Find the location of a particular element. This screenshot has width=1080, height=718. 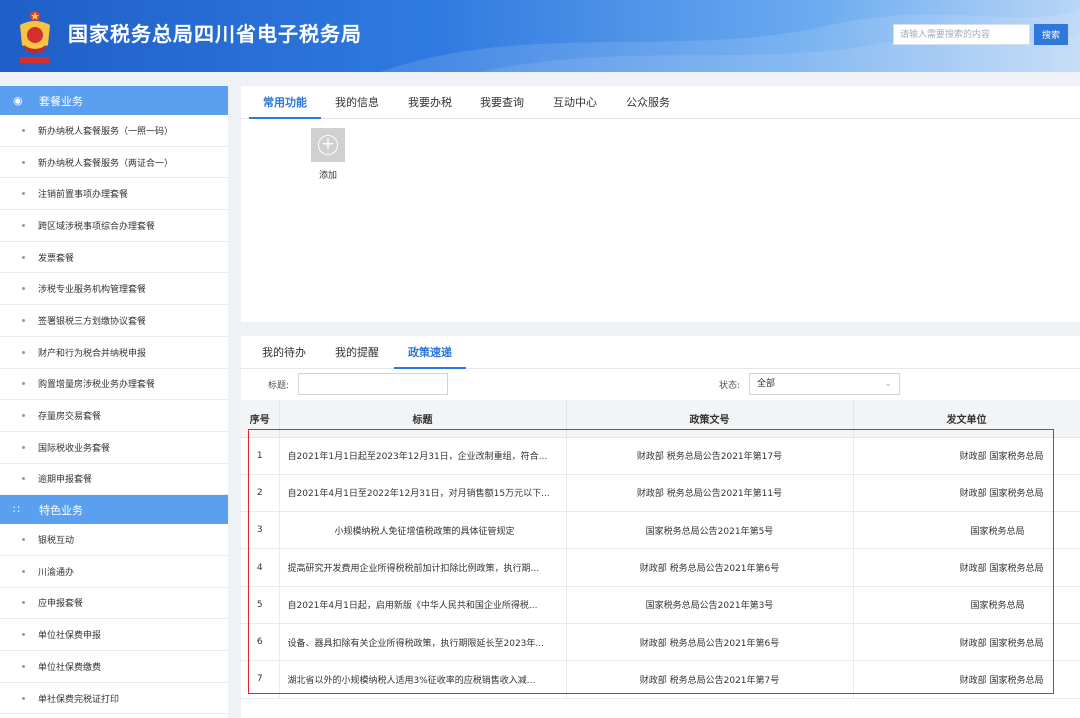

column-header-issuer: 发文单位 is located at coordinates (966, 419).